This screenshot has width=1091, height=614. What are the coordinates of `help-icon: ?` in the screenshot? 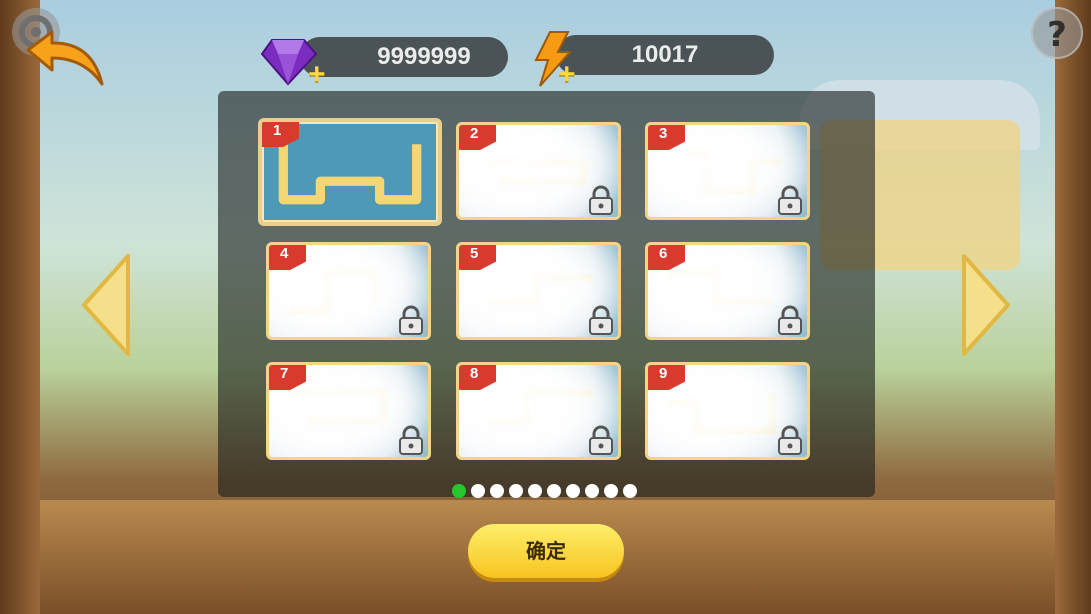 It's located at (1057, 35).